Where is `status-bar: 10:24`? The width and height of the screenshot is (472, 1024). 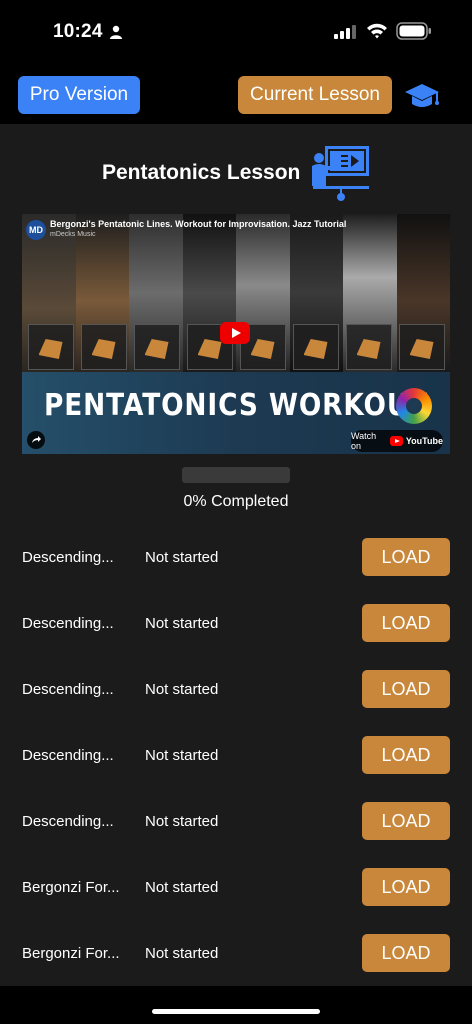
status-bar: 10:24 is located at coordinates (236, 31).